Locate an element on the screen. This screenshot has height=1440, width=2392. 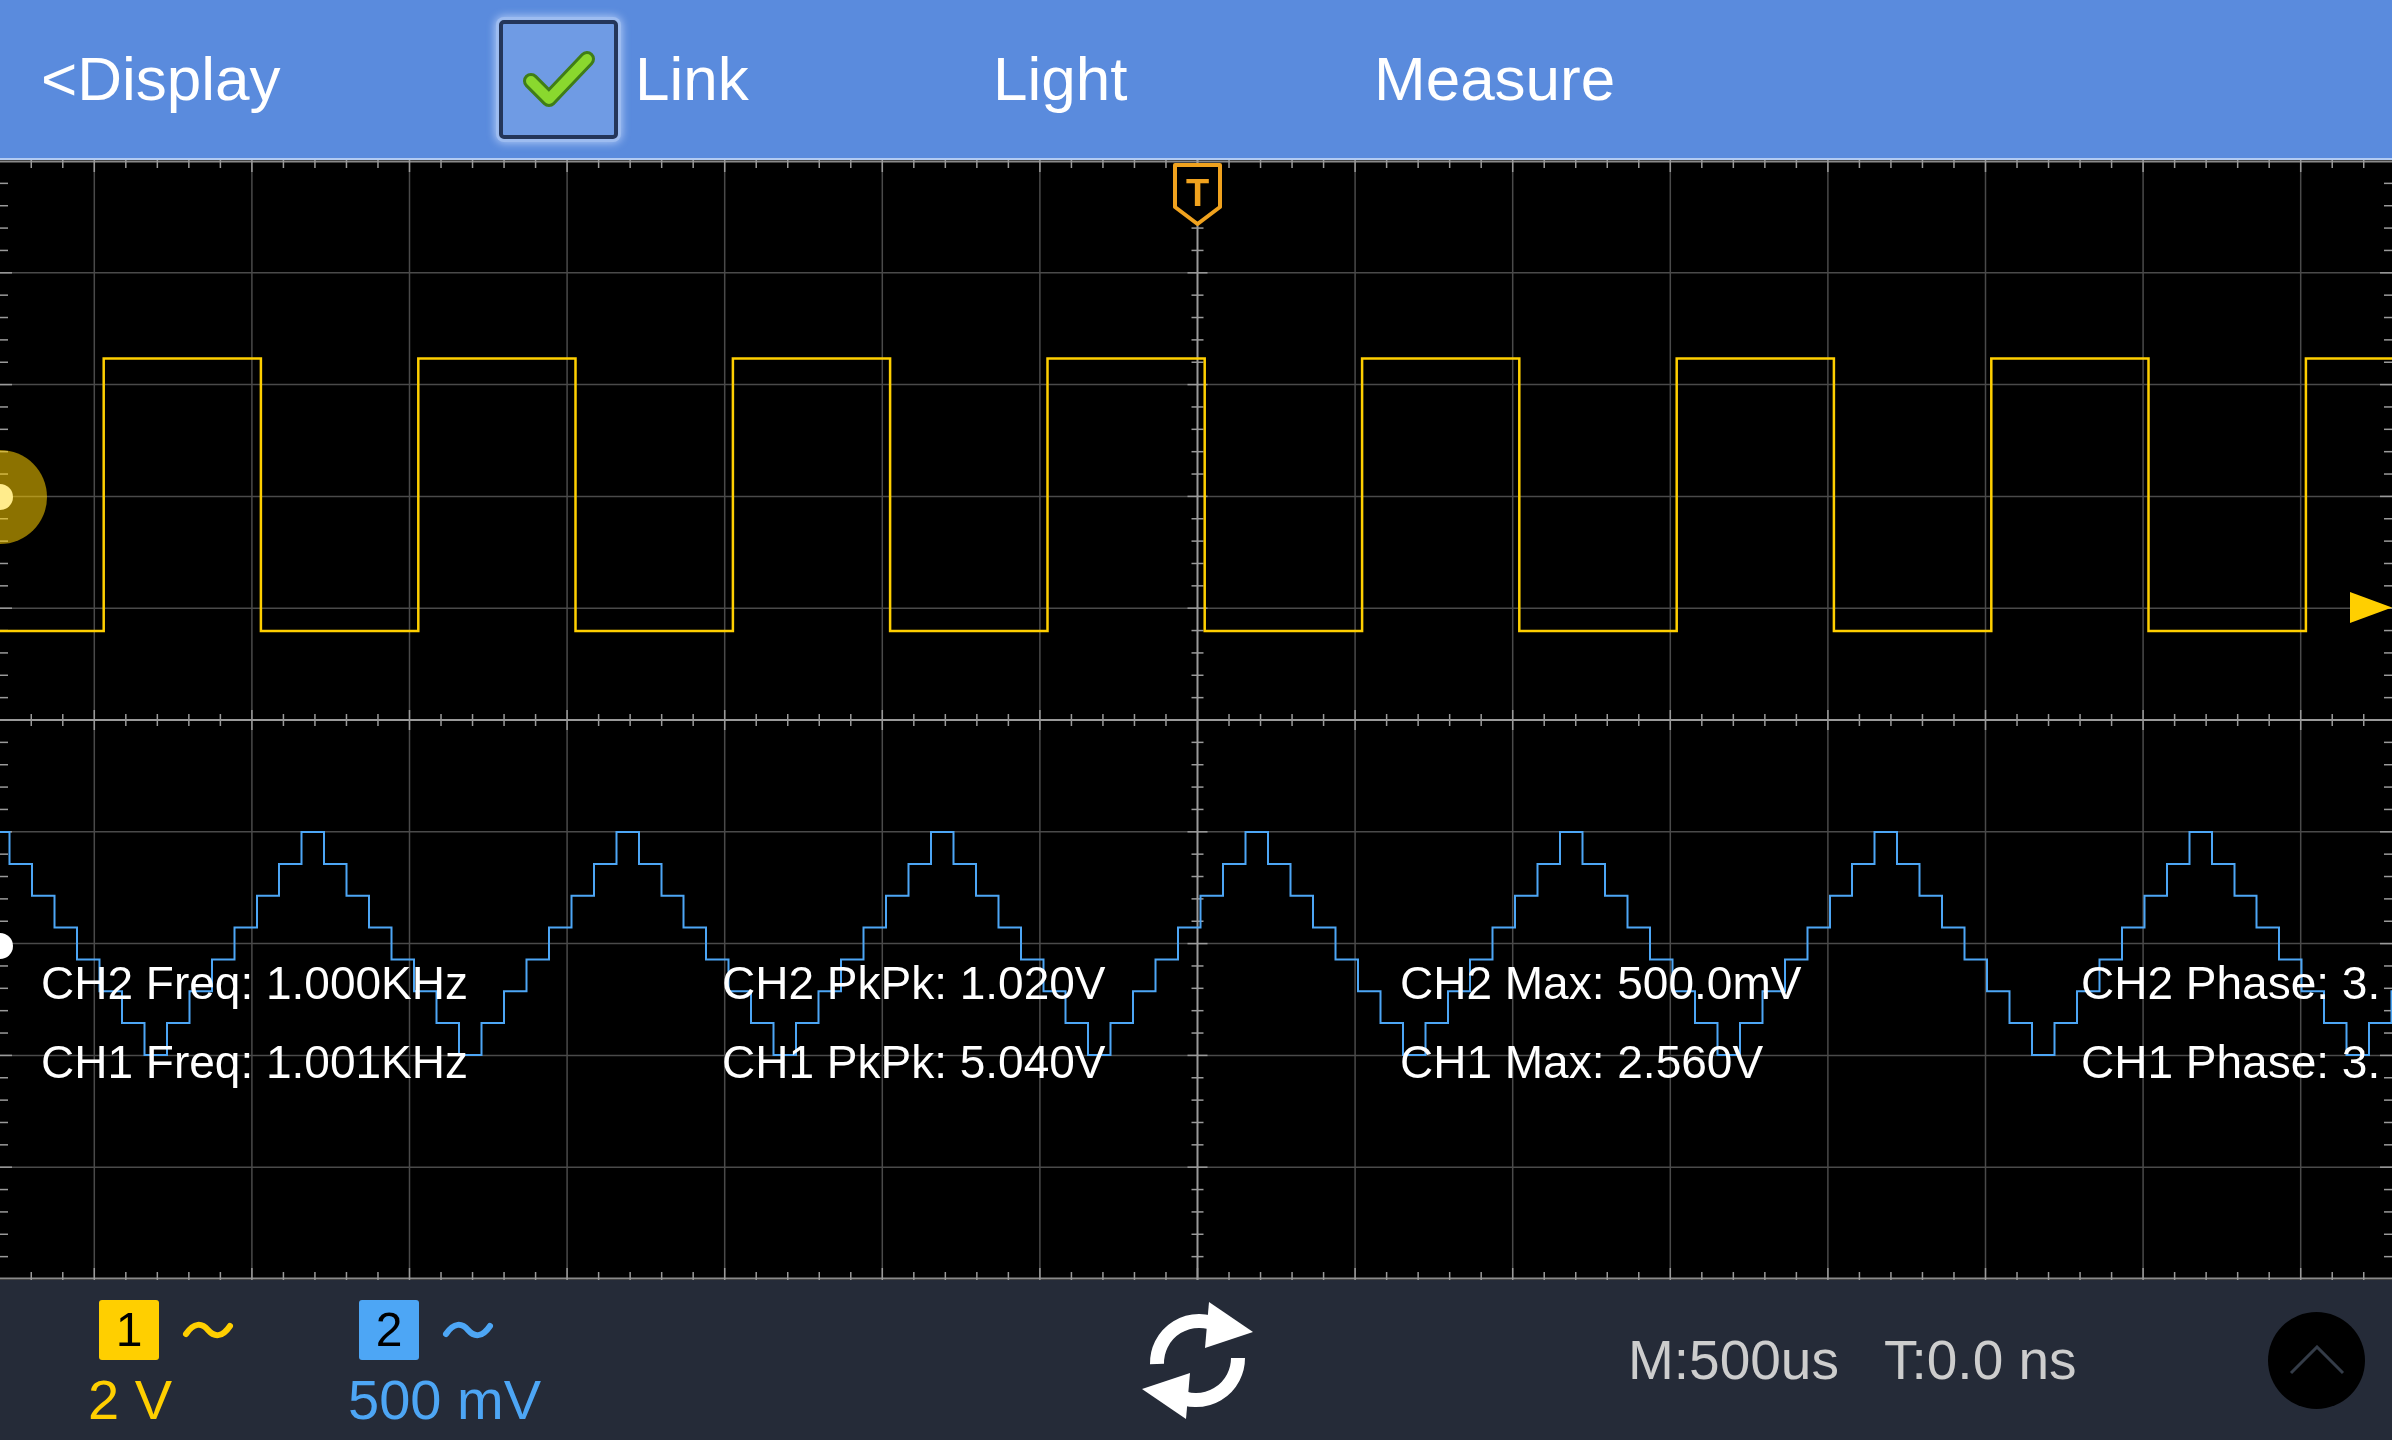
timebase-label: M:500us is located at coordinates (1733, 1360).